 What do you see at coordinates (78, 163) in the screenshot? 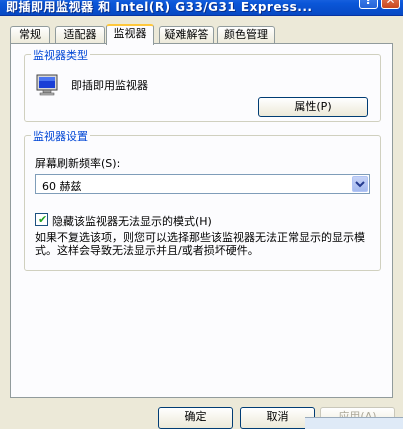
I see `refresh-rate-label: 屏幕刷新频率(S):` at bounding box center [78, 163].